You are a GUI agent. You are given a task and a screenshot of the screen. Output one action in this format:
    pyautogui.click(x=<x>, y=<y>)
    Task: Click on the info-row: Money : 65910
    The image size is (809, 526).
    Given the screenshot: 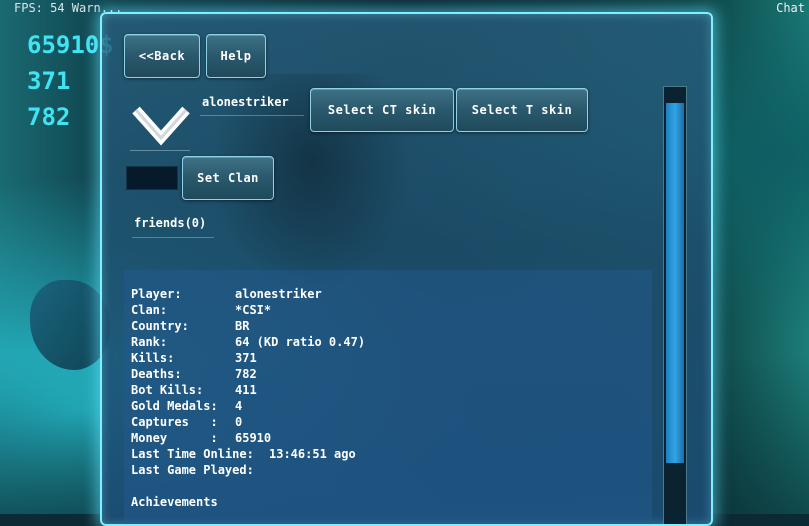 What is the action you would take?
    pyautogui.click(x=201, y=438)
    